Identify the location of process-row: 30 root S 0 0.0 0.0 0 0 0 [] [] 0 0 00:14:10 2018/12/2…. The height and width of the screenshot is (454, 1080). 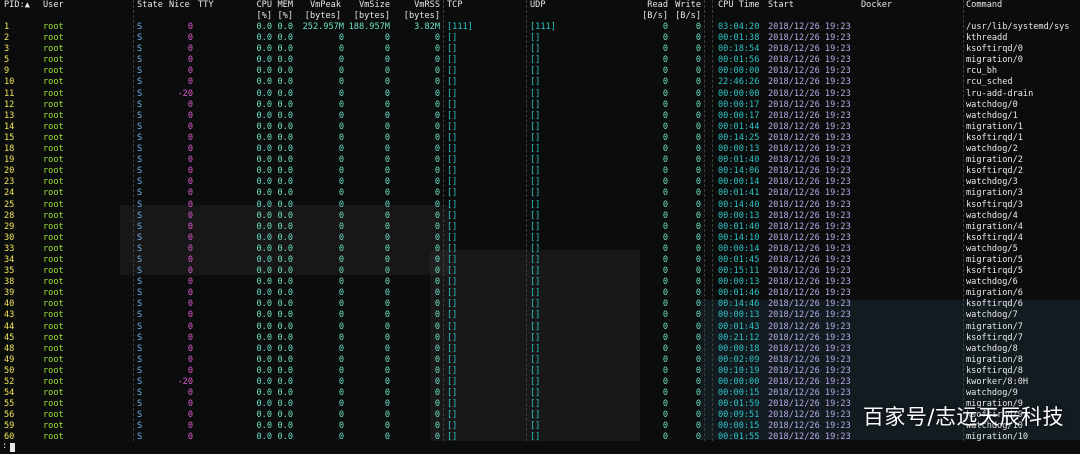
(540, 238).